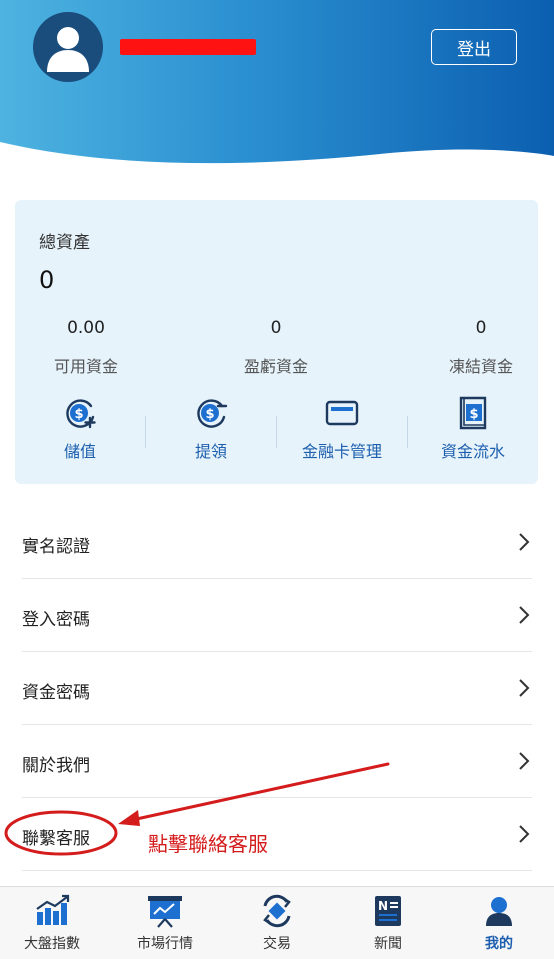 This screenshot has height=959, width=554. What do you see at coordinates (277, 944) in the screenshot?
I see `tab-label: 交易` at bounding box center [277, 944].